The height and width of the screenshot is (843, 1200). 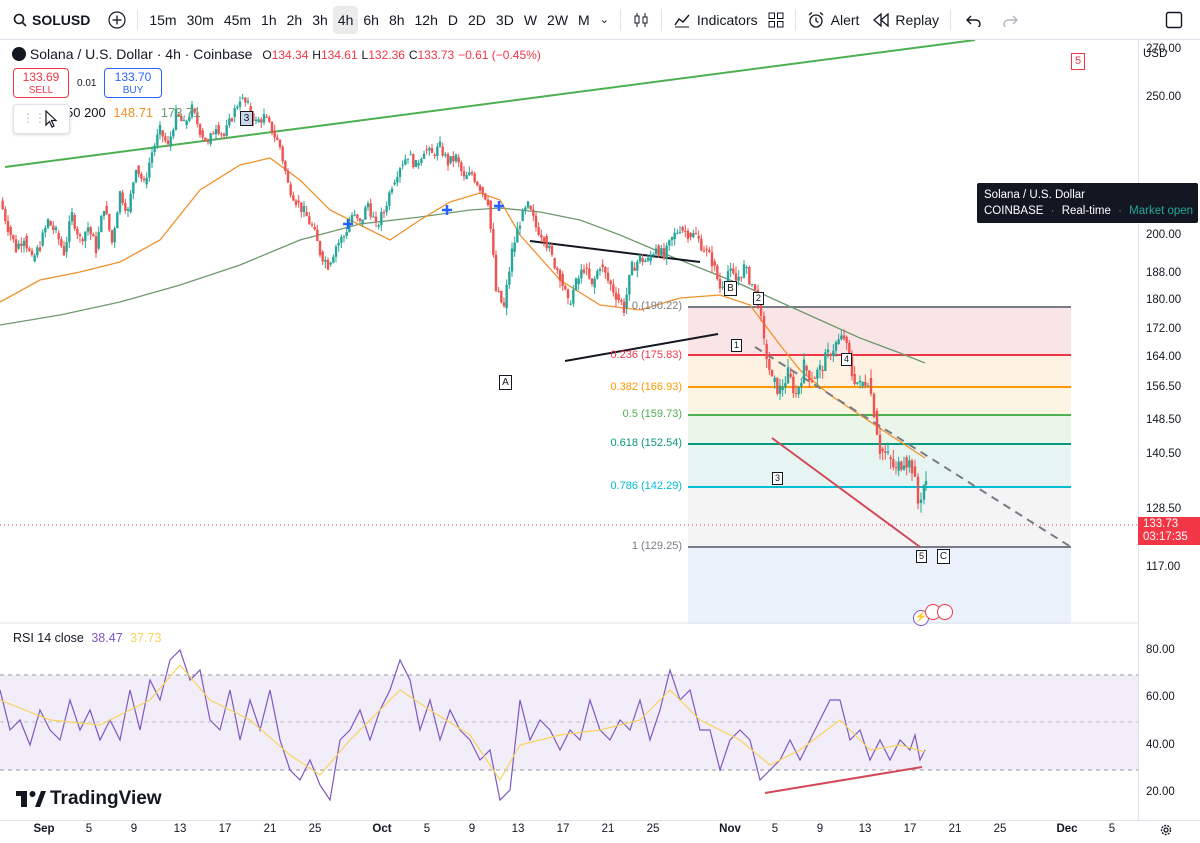 What do you see at coordinates (320, 20) in the screenshot?
I see `interval-3h: 3h` at bounding box center [320, 20].